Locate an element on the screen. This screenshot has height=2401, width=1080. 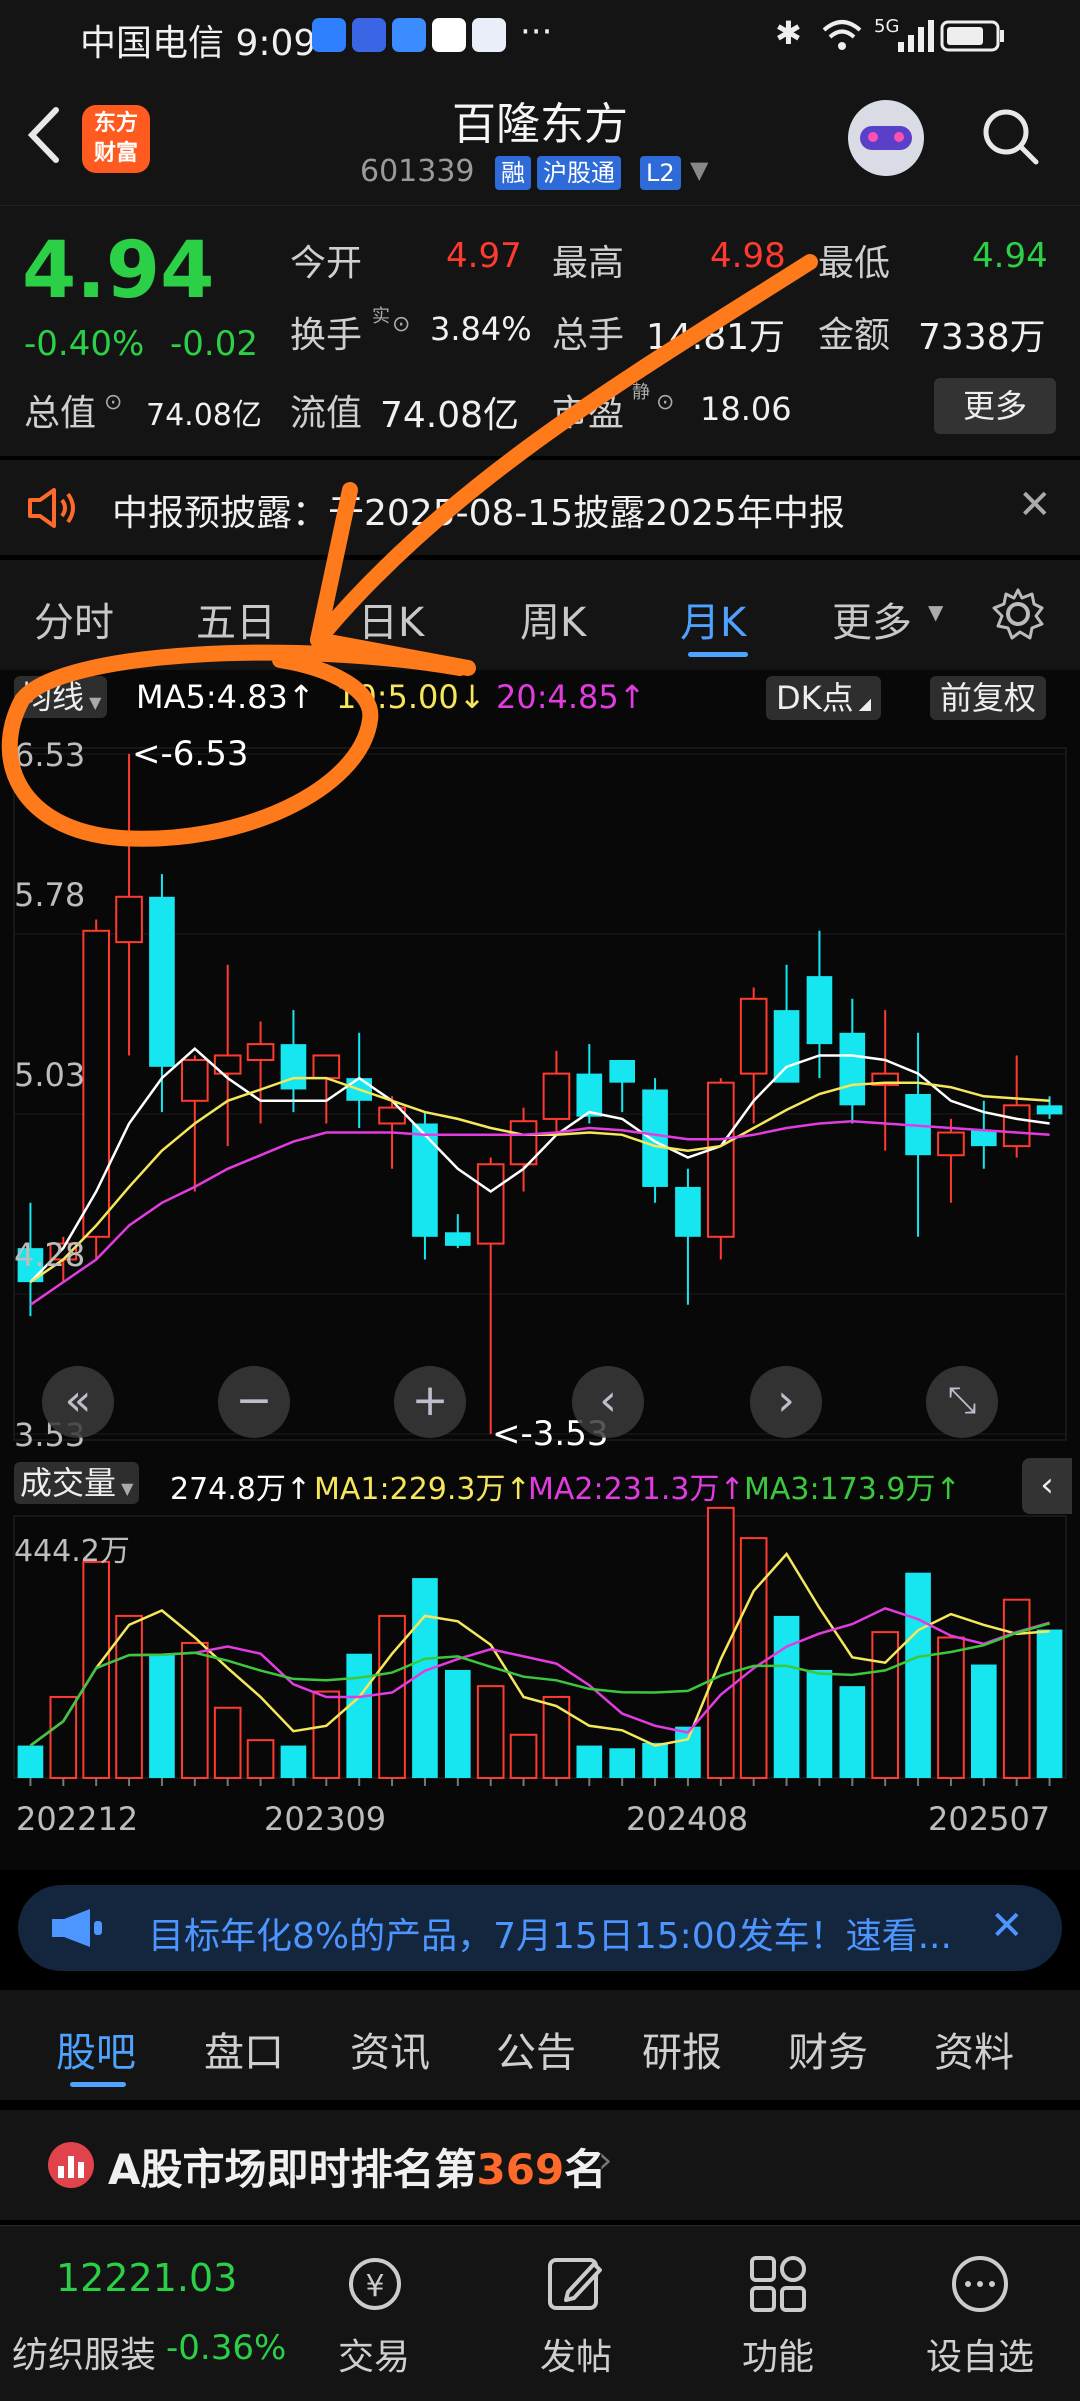
collapse-panel-button: ‹ is located at coordinates (1047, 1486).